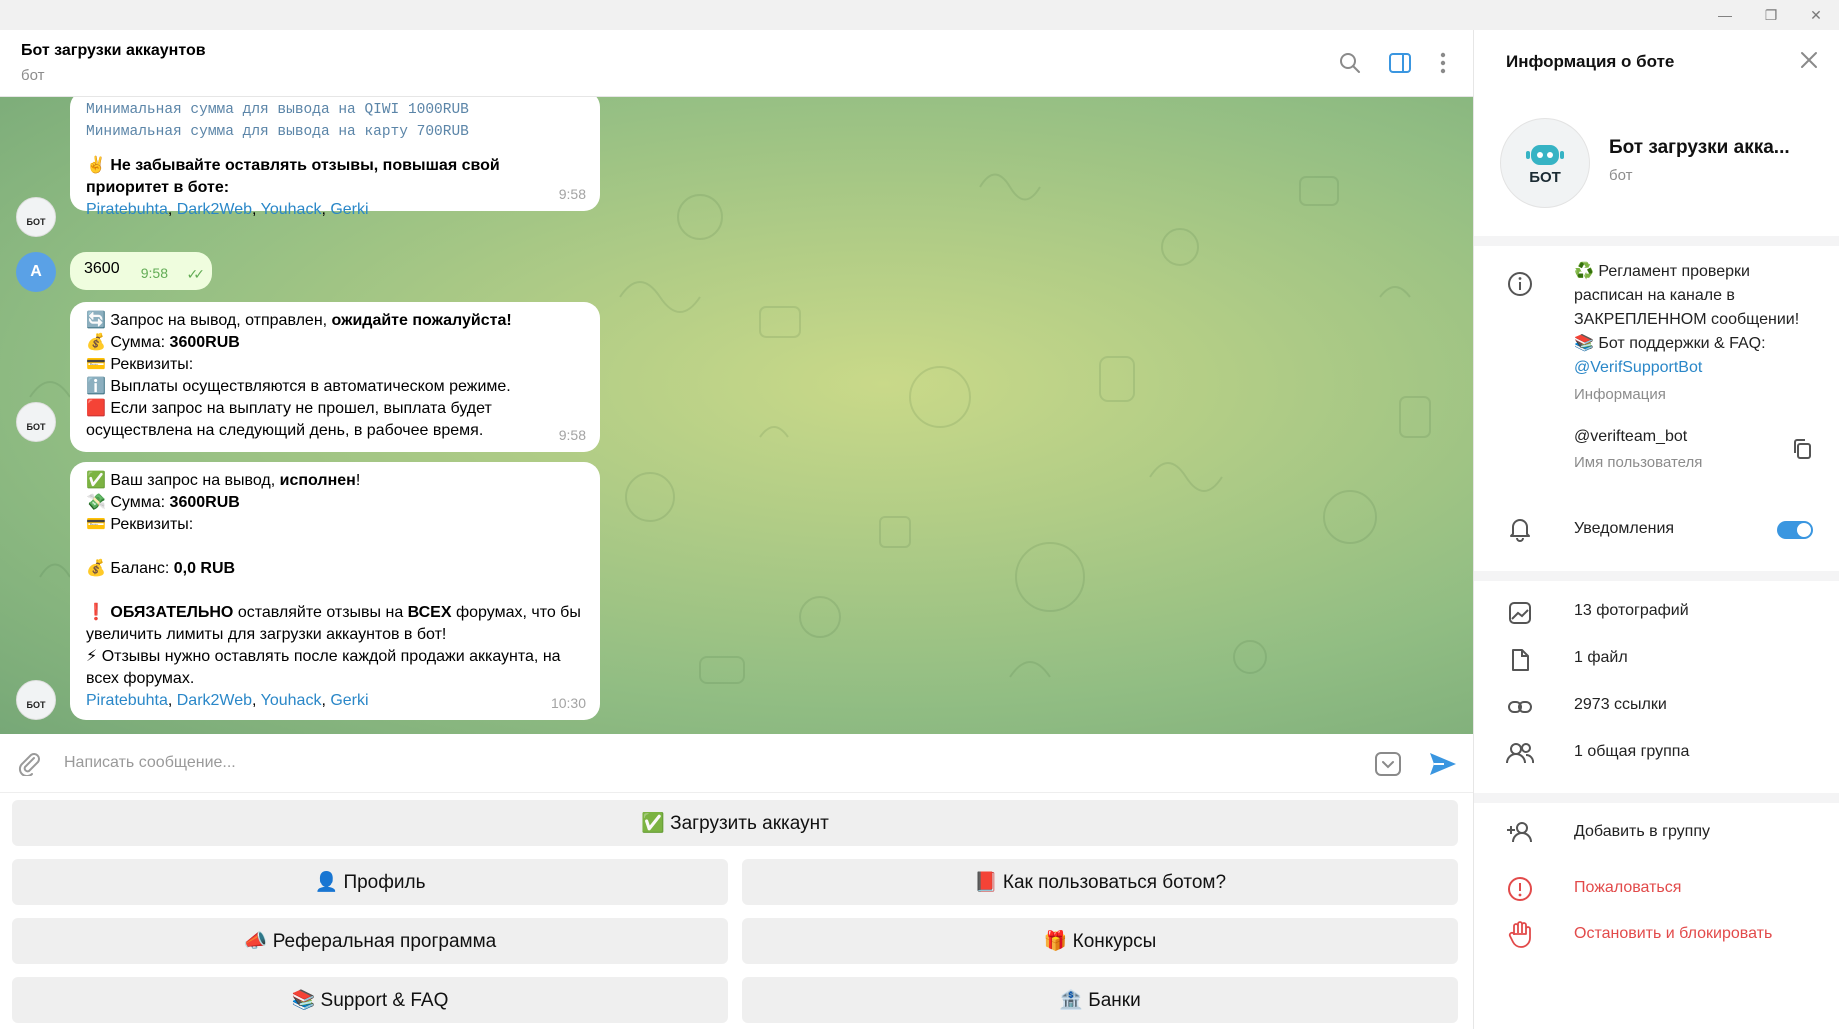 The height and width of the screenshot is (1029, 1839). What do you see at coordinates (1795, 530) in the screenshot?
I see `notifications-toggle` at bounding box center [1795, 530].